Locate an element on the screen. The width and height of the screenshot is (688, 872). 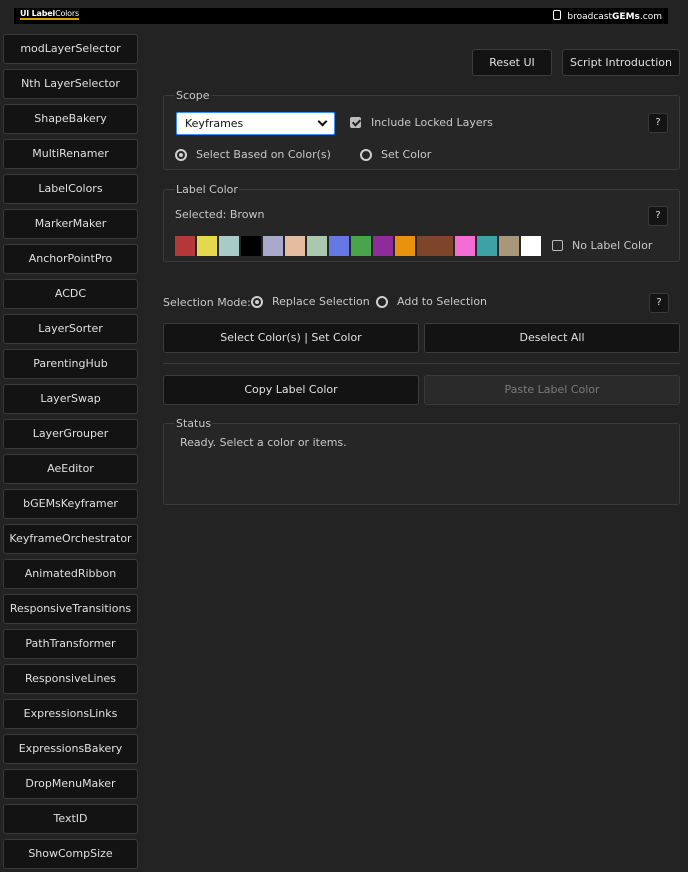
sidebar-item-animatedribbon: AnimatedRibbon is located at coordinates (70, 574).